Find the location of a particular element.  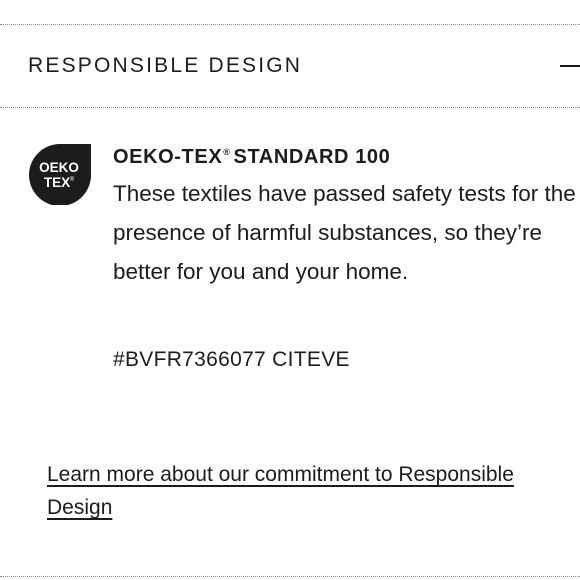

badge-mark: ® is located at coordinates (72, 179).